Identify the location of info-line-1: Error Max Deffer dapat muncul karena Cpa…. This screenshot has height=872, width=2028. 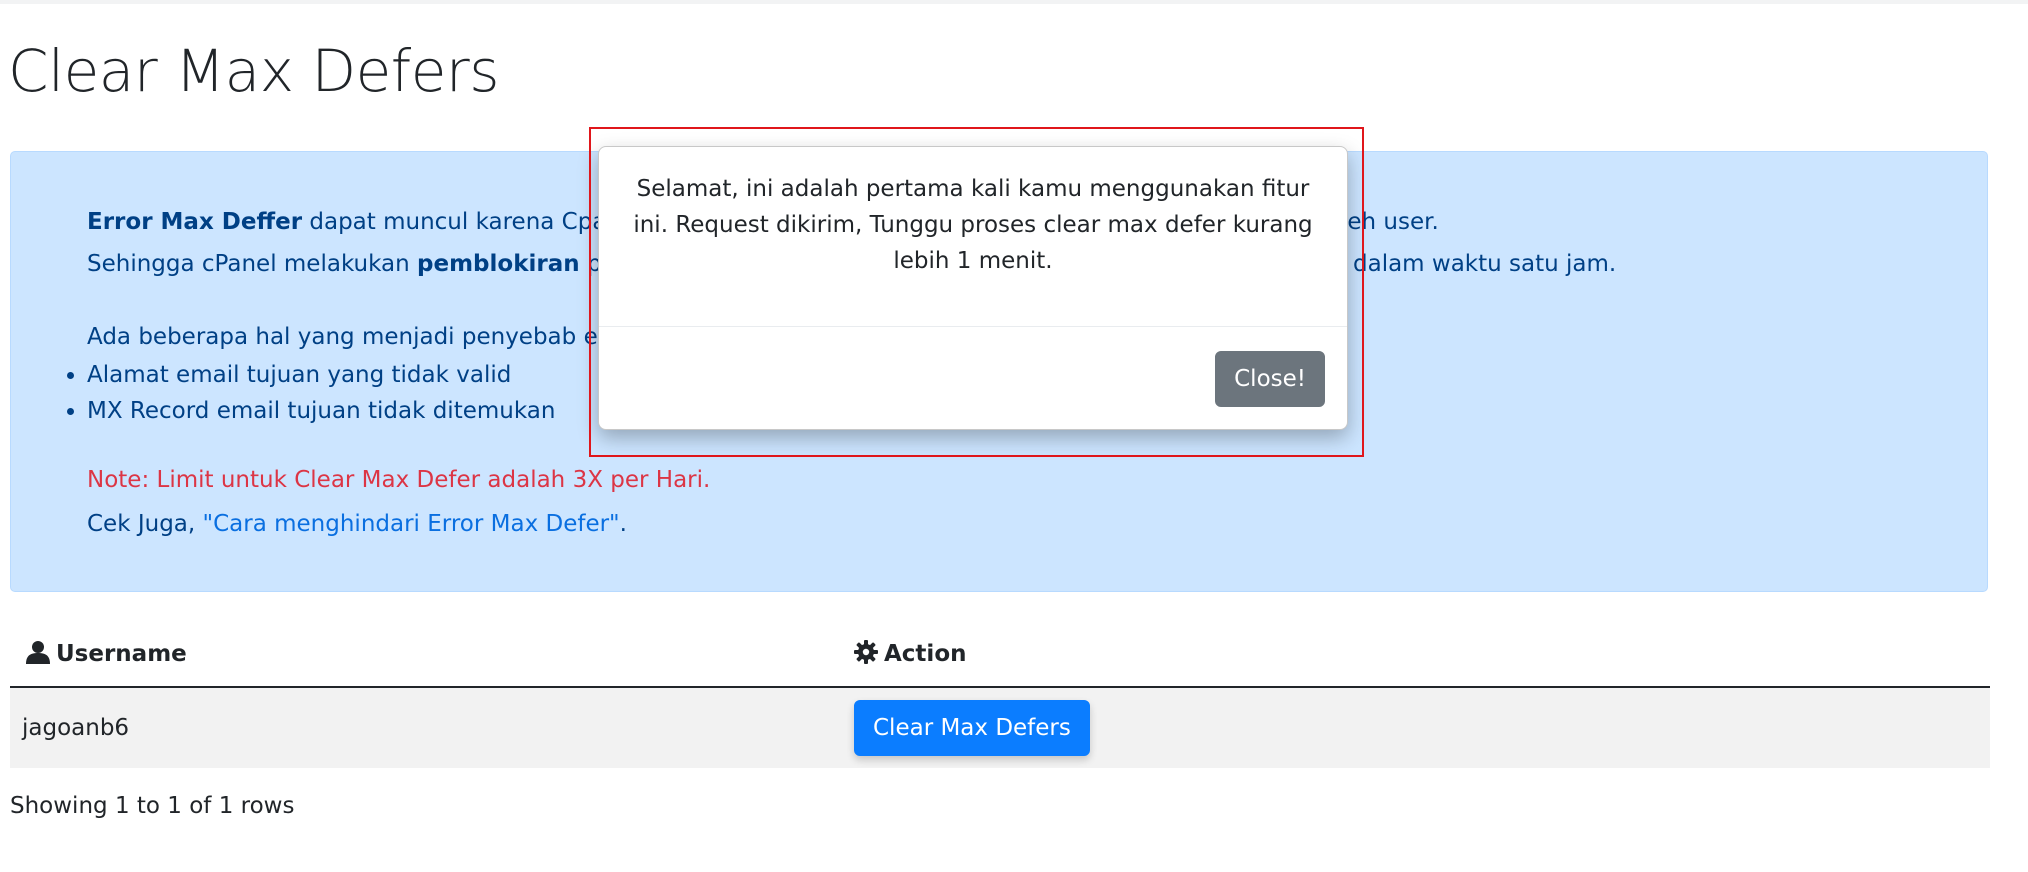
(364, 222).